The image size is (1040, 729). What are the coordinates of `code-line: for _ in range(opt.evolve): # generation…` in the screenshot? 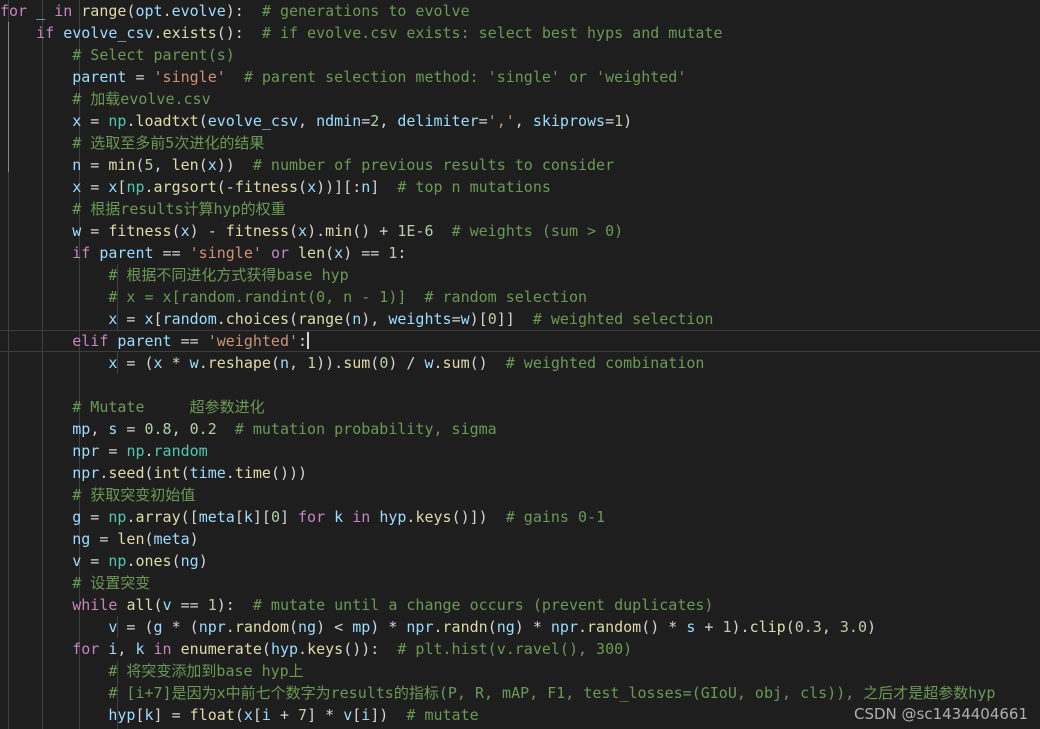 It's located at (235, 11).